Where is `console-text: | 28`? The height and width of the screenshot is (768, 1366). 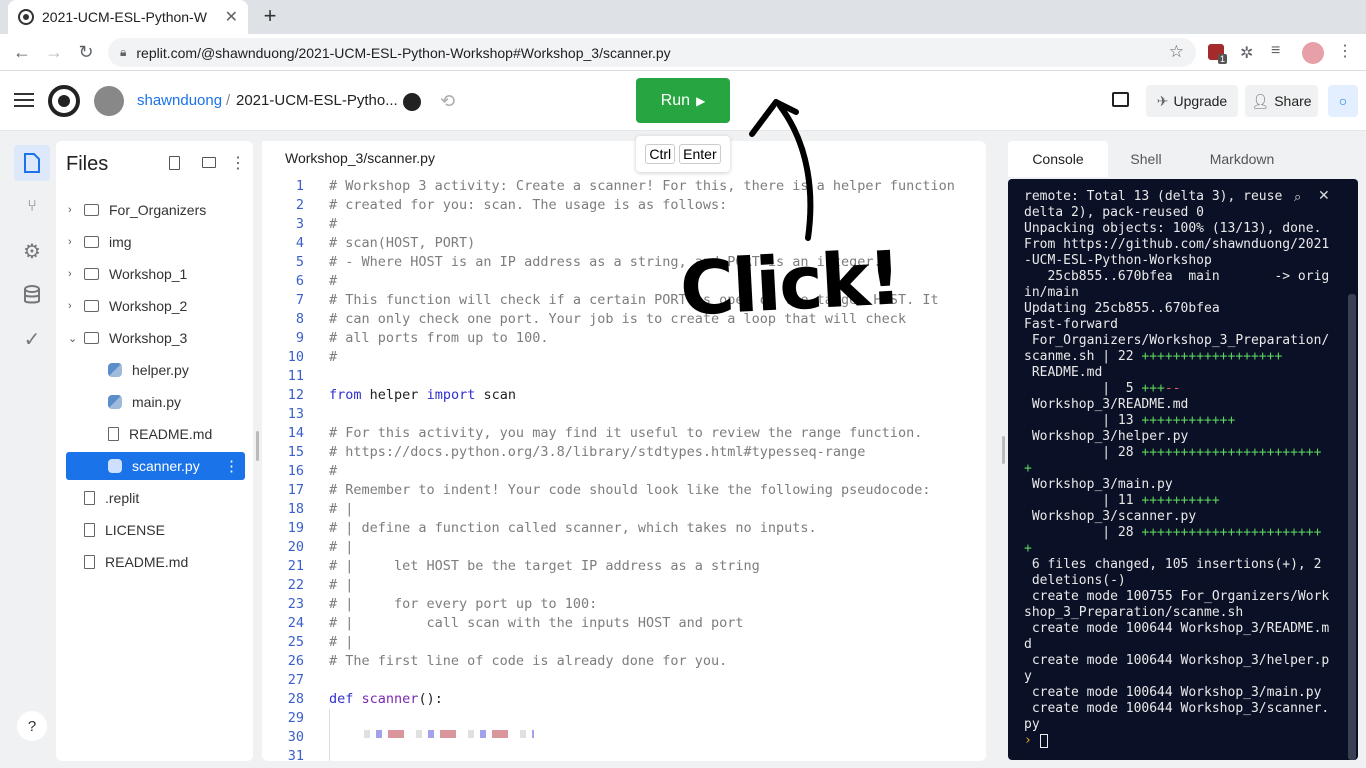
console-text: | 28 is located at coordinates (1083, 452).